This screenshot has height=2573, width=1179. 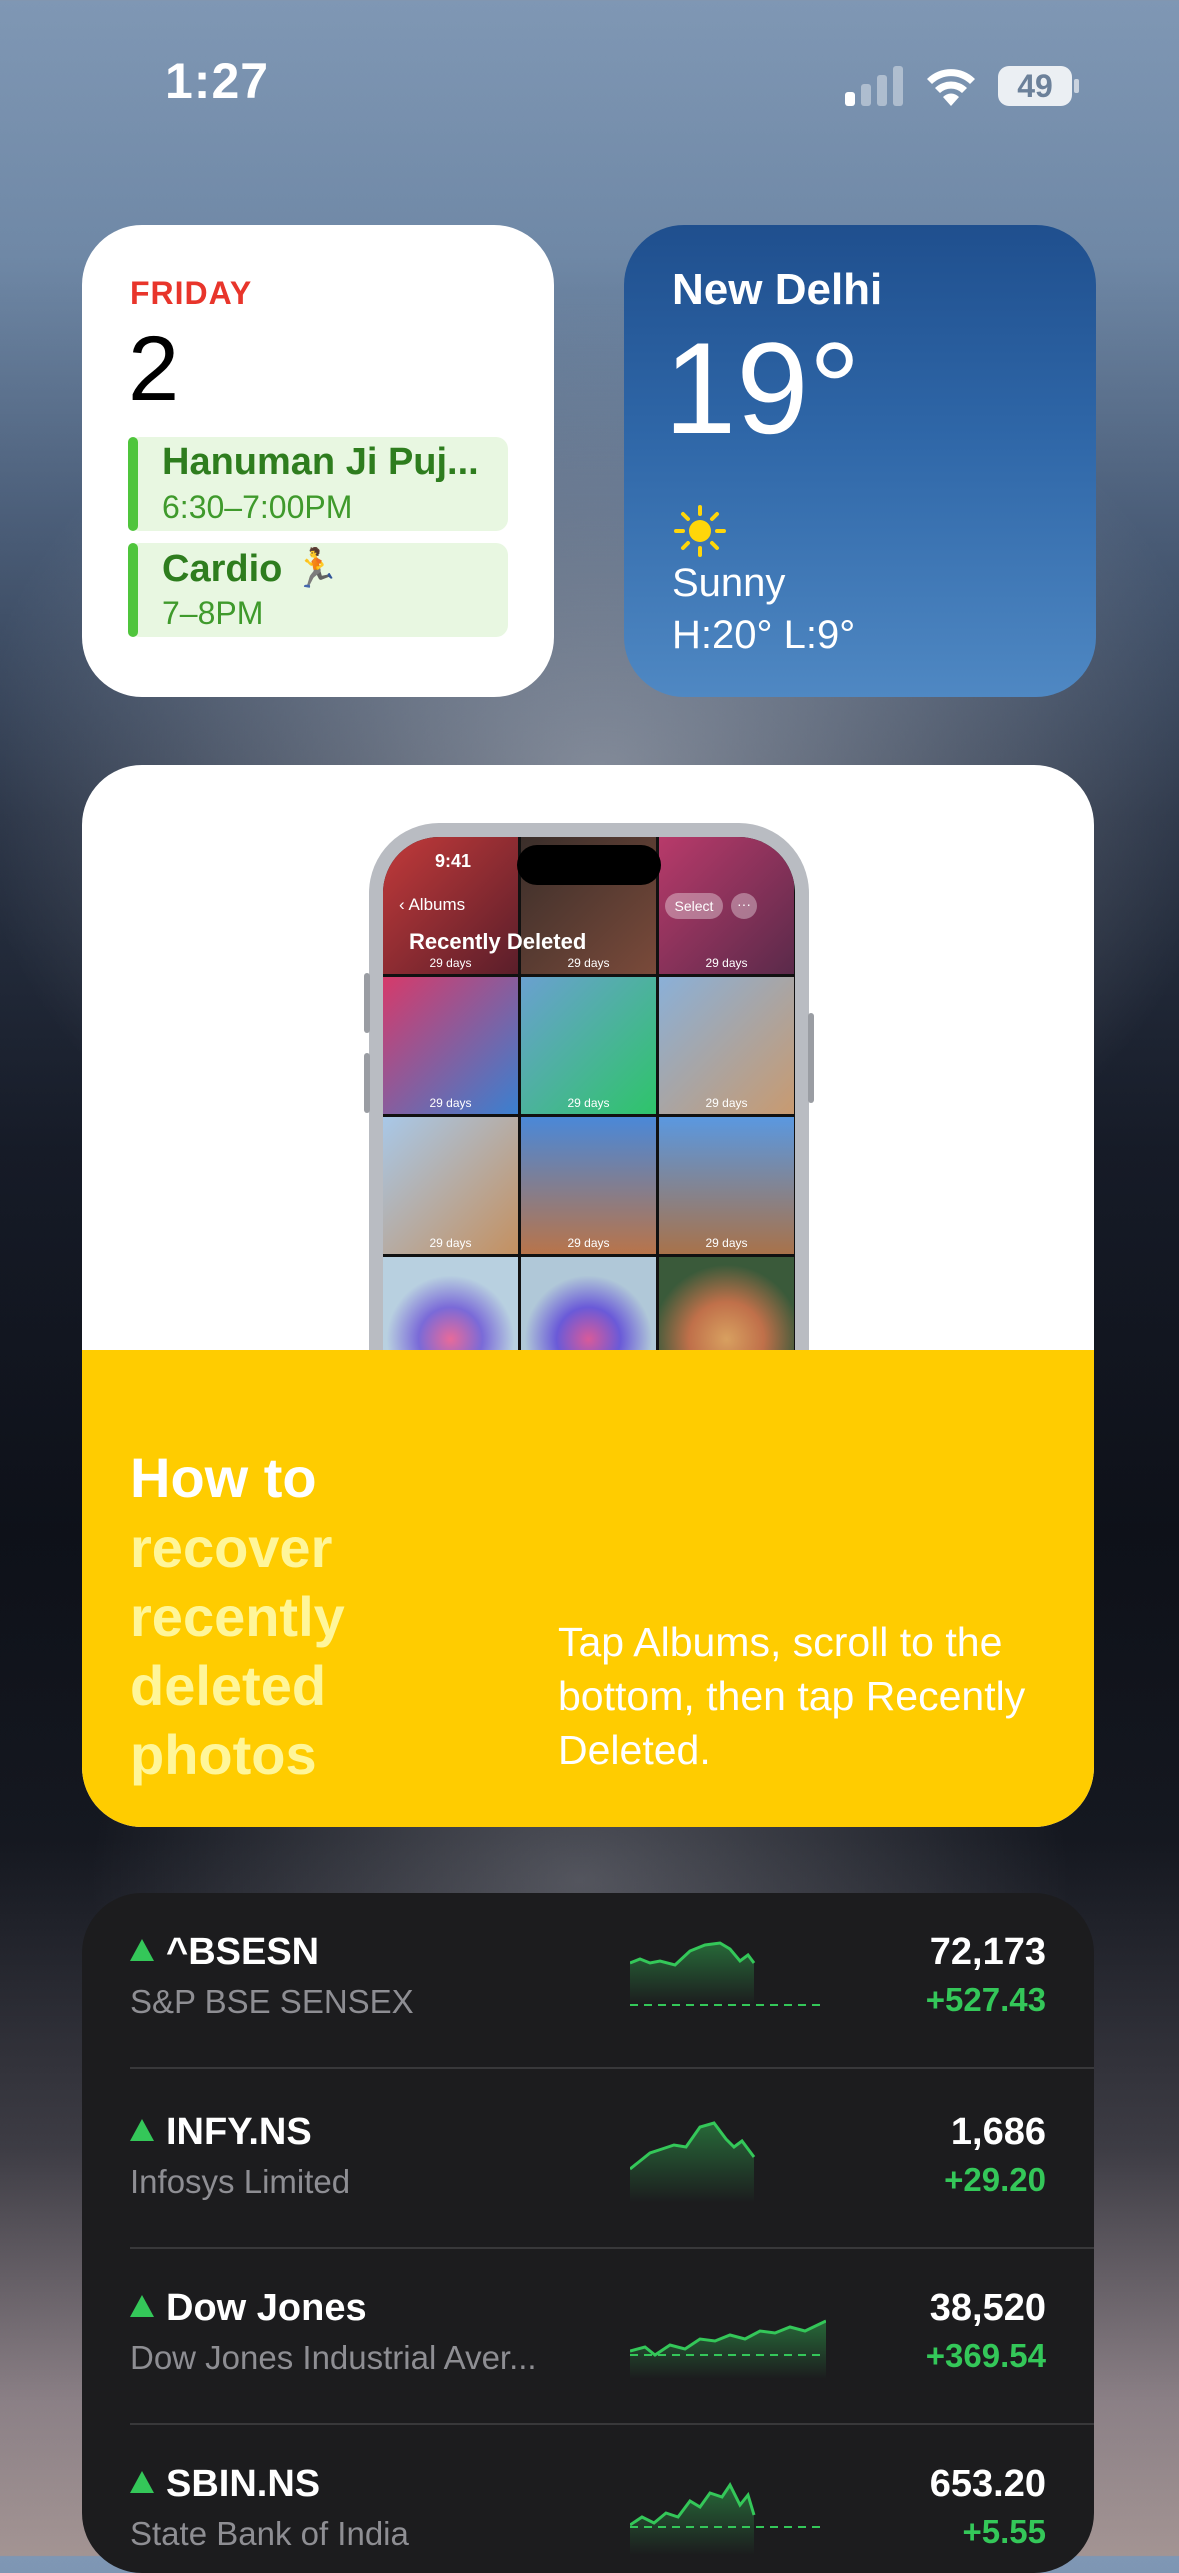 I want to click on stock-name: State Bank of India, so click(x=269, y=2533).